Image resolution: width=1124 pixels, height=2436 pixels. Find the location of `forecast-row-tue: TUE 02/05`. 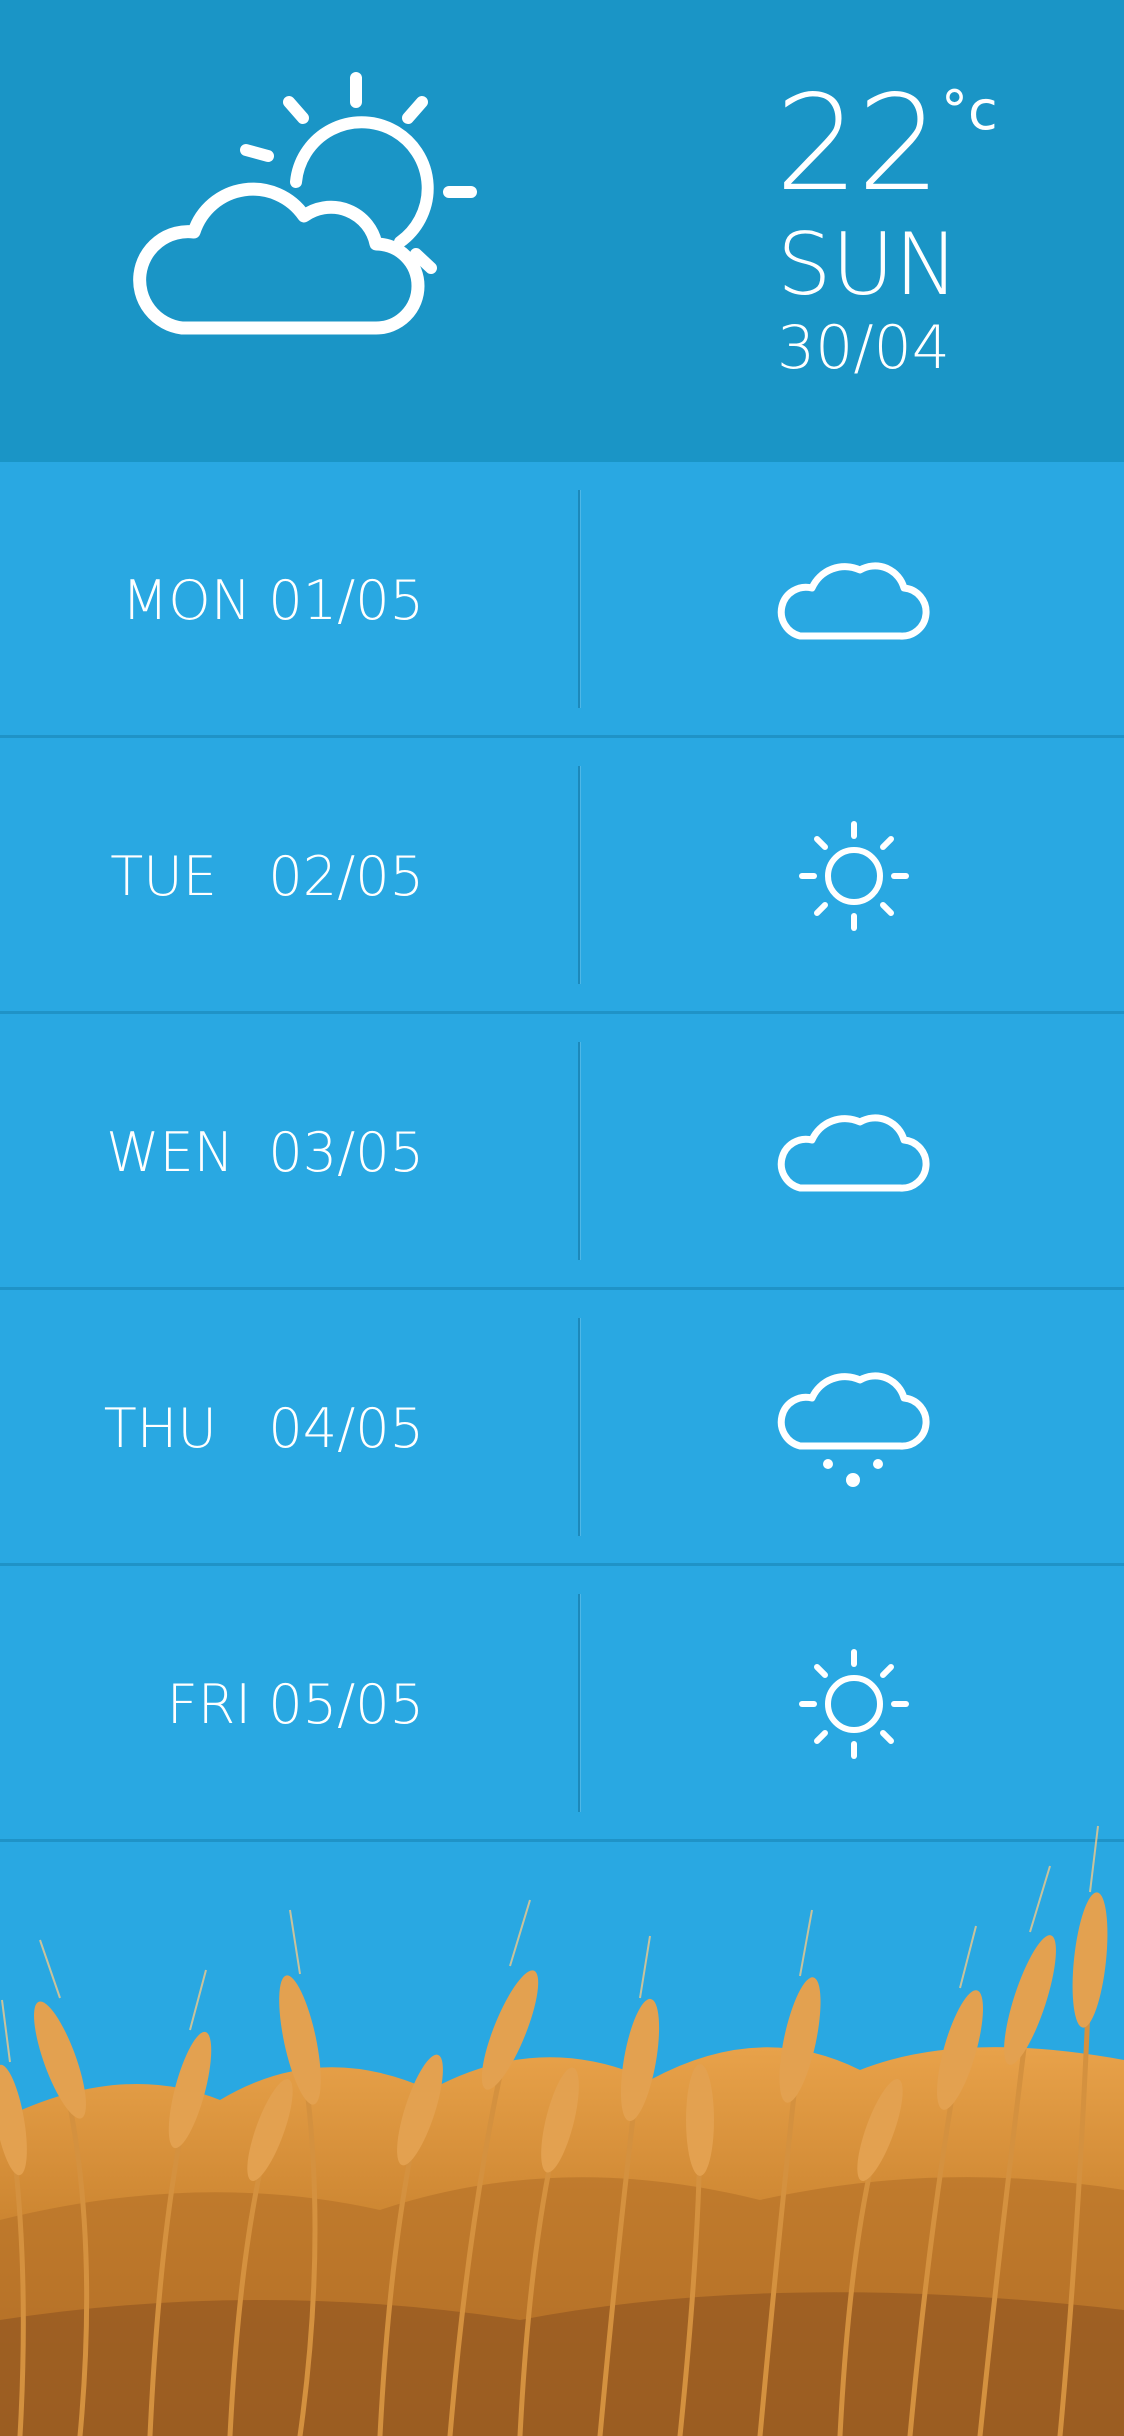

forecast-row-tue: TUE 02/05 is located at coordinates (562, 876).